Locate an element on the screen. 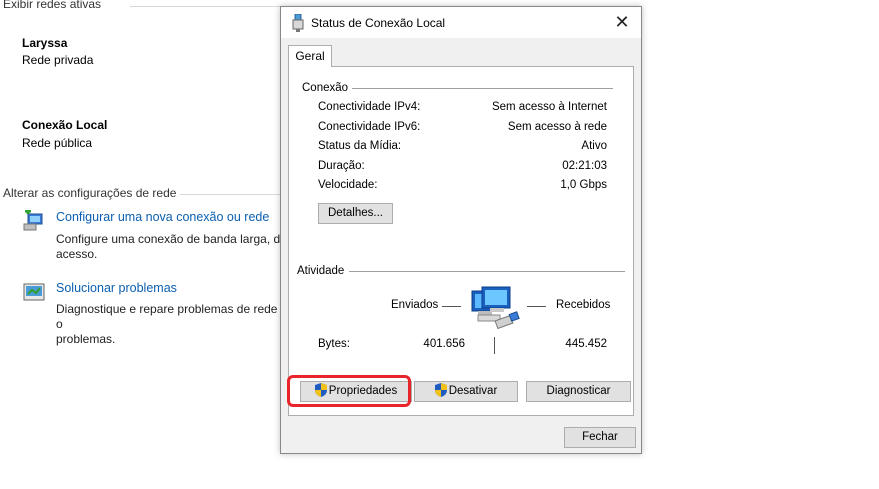  close-button: Fechar is located at coordinates (600, 437).